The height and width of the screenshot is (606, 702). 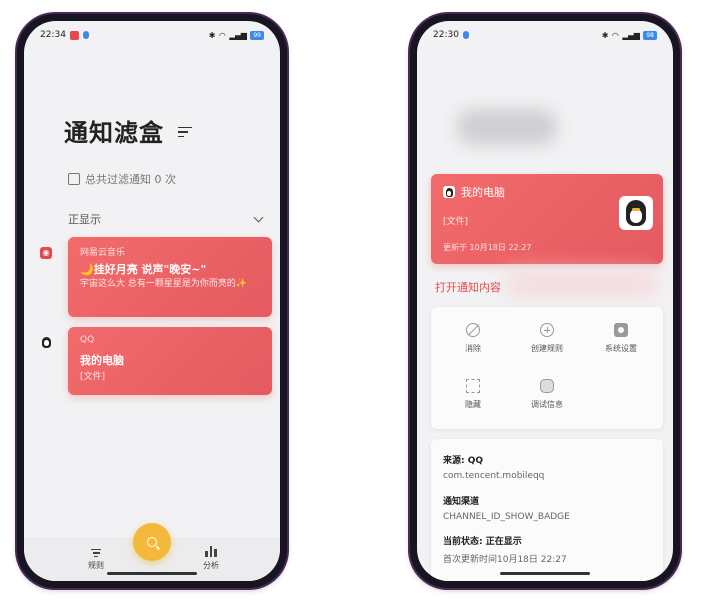 I want to click on clock: 22:30, so click(x=446, y=35).